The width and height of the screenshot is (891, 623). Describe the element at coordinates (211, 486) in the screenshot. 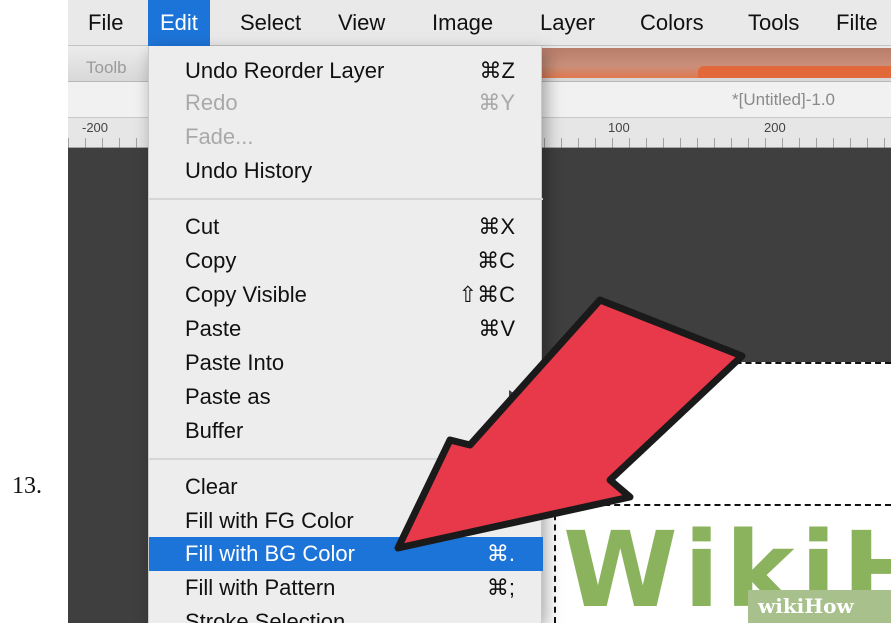

I see `menu-item-label: Clear` at that location.